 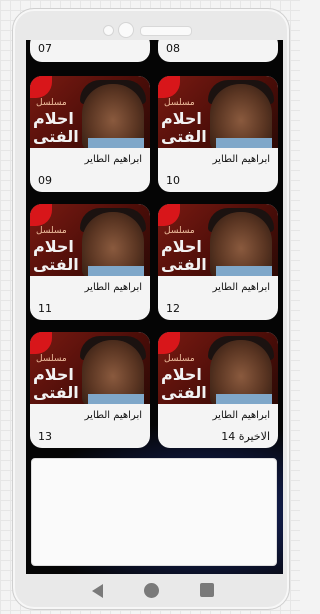 I want to click on episode-number: 11, so click(x=45, y=308).